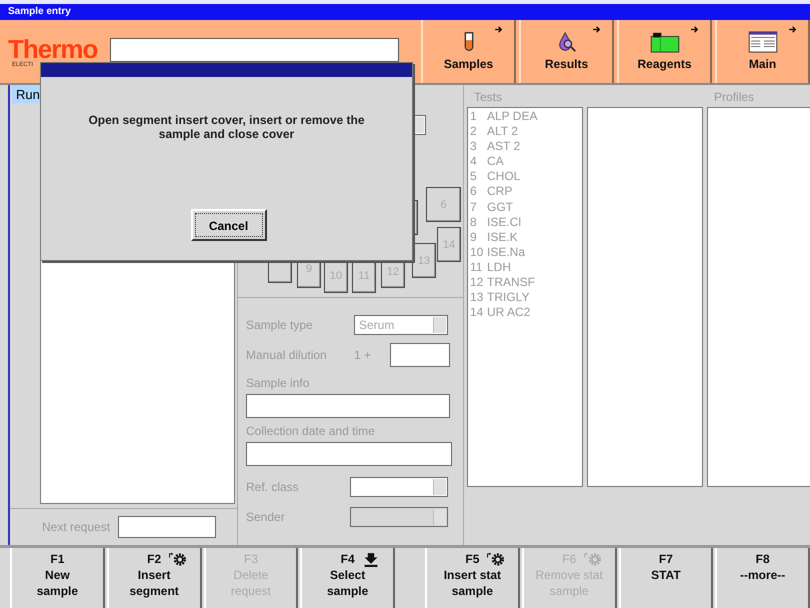  I want to click on test-item: 9 ISE.K, so click(525, 237).